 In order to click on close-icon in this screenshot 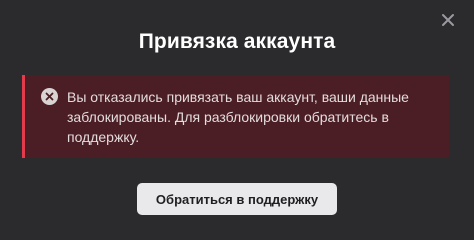, I will do `click(448, 20)`.